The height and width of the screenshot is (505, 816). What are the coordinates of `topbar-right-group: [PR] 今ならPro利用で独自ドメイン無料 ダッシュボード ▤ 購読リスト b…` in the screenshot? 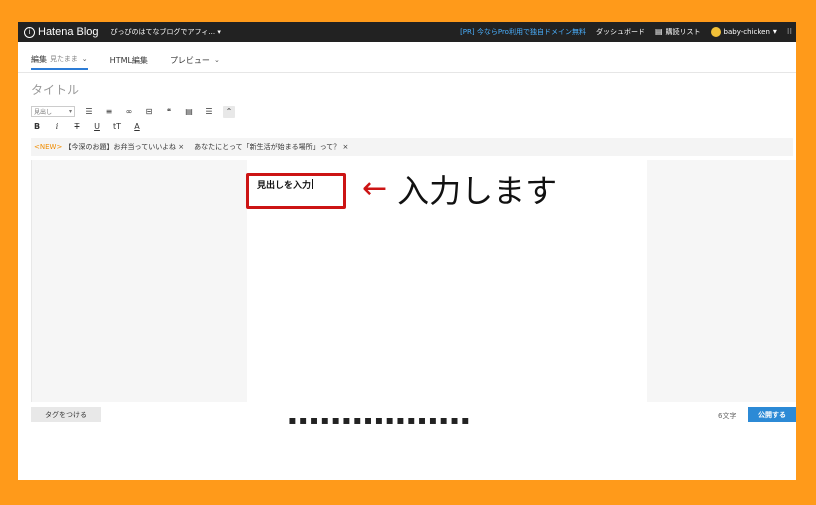 It's located at (628, 32).